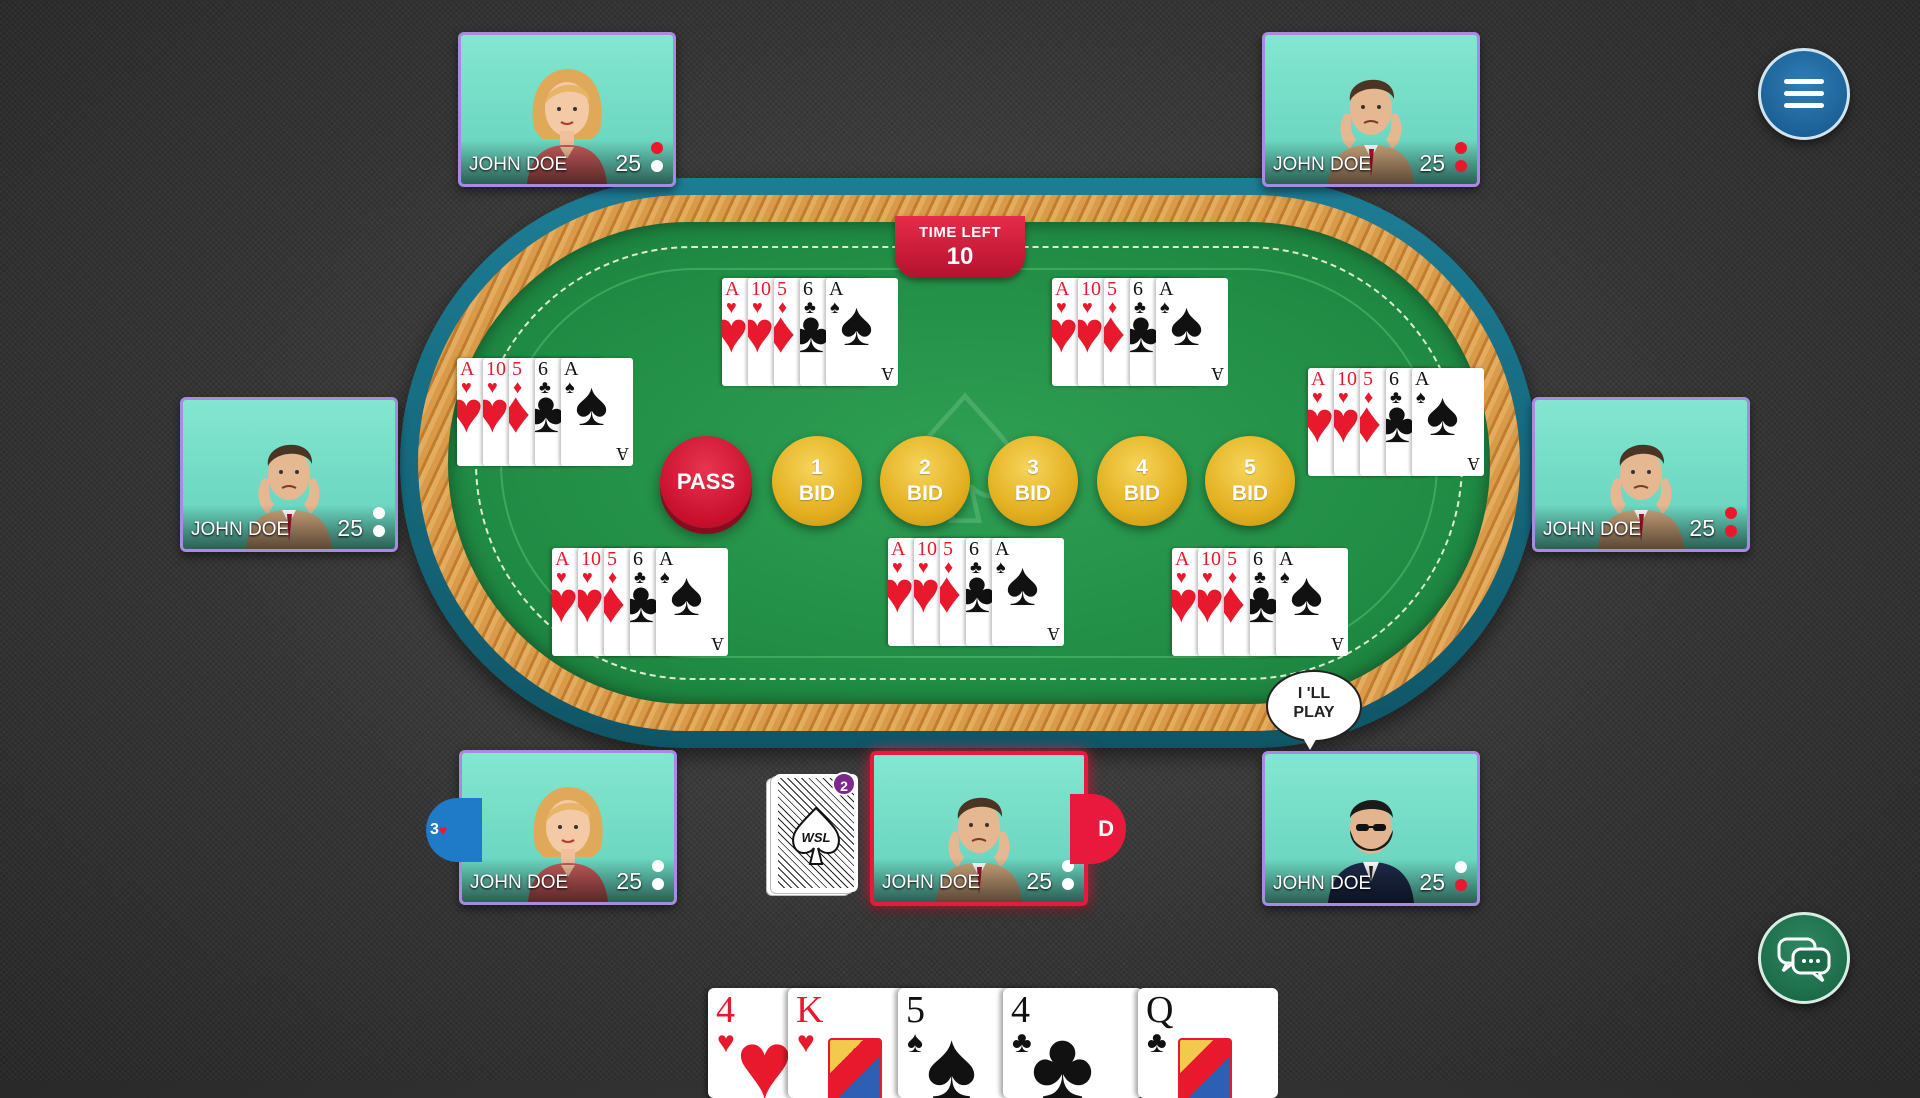 This screenshot has height=1098, width=1920. Describe the element at coordinates (817, 481) in the screenshot. I see `bid-1-button: 1 BID` at that location.